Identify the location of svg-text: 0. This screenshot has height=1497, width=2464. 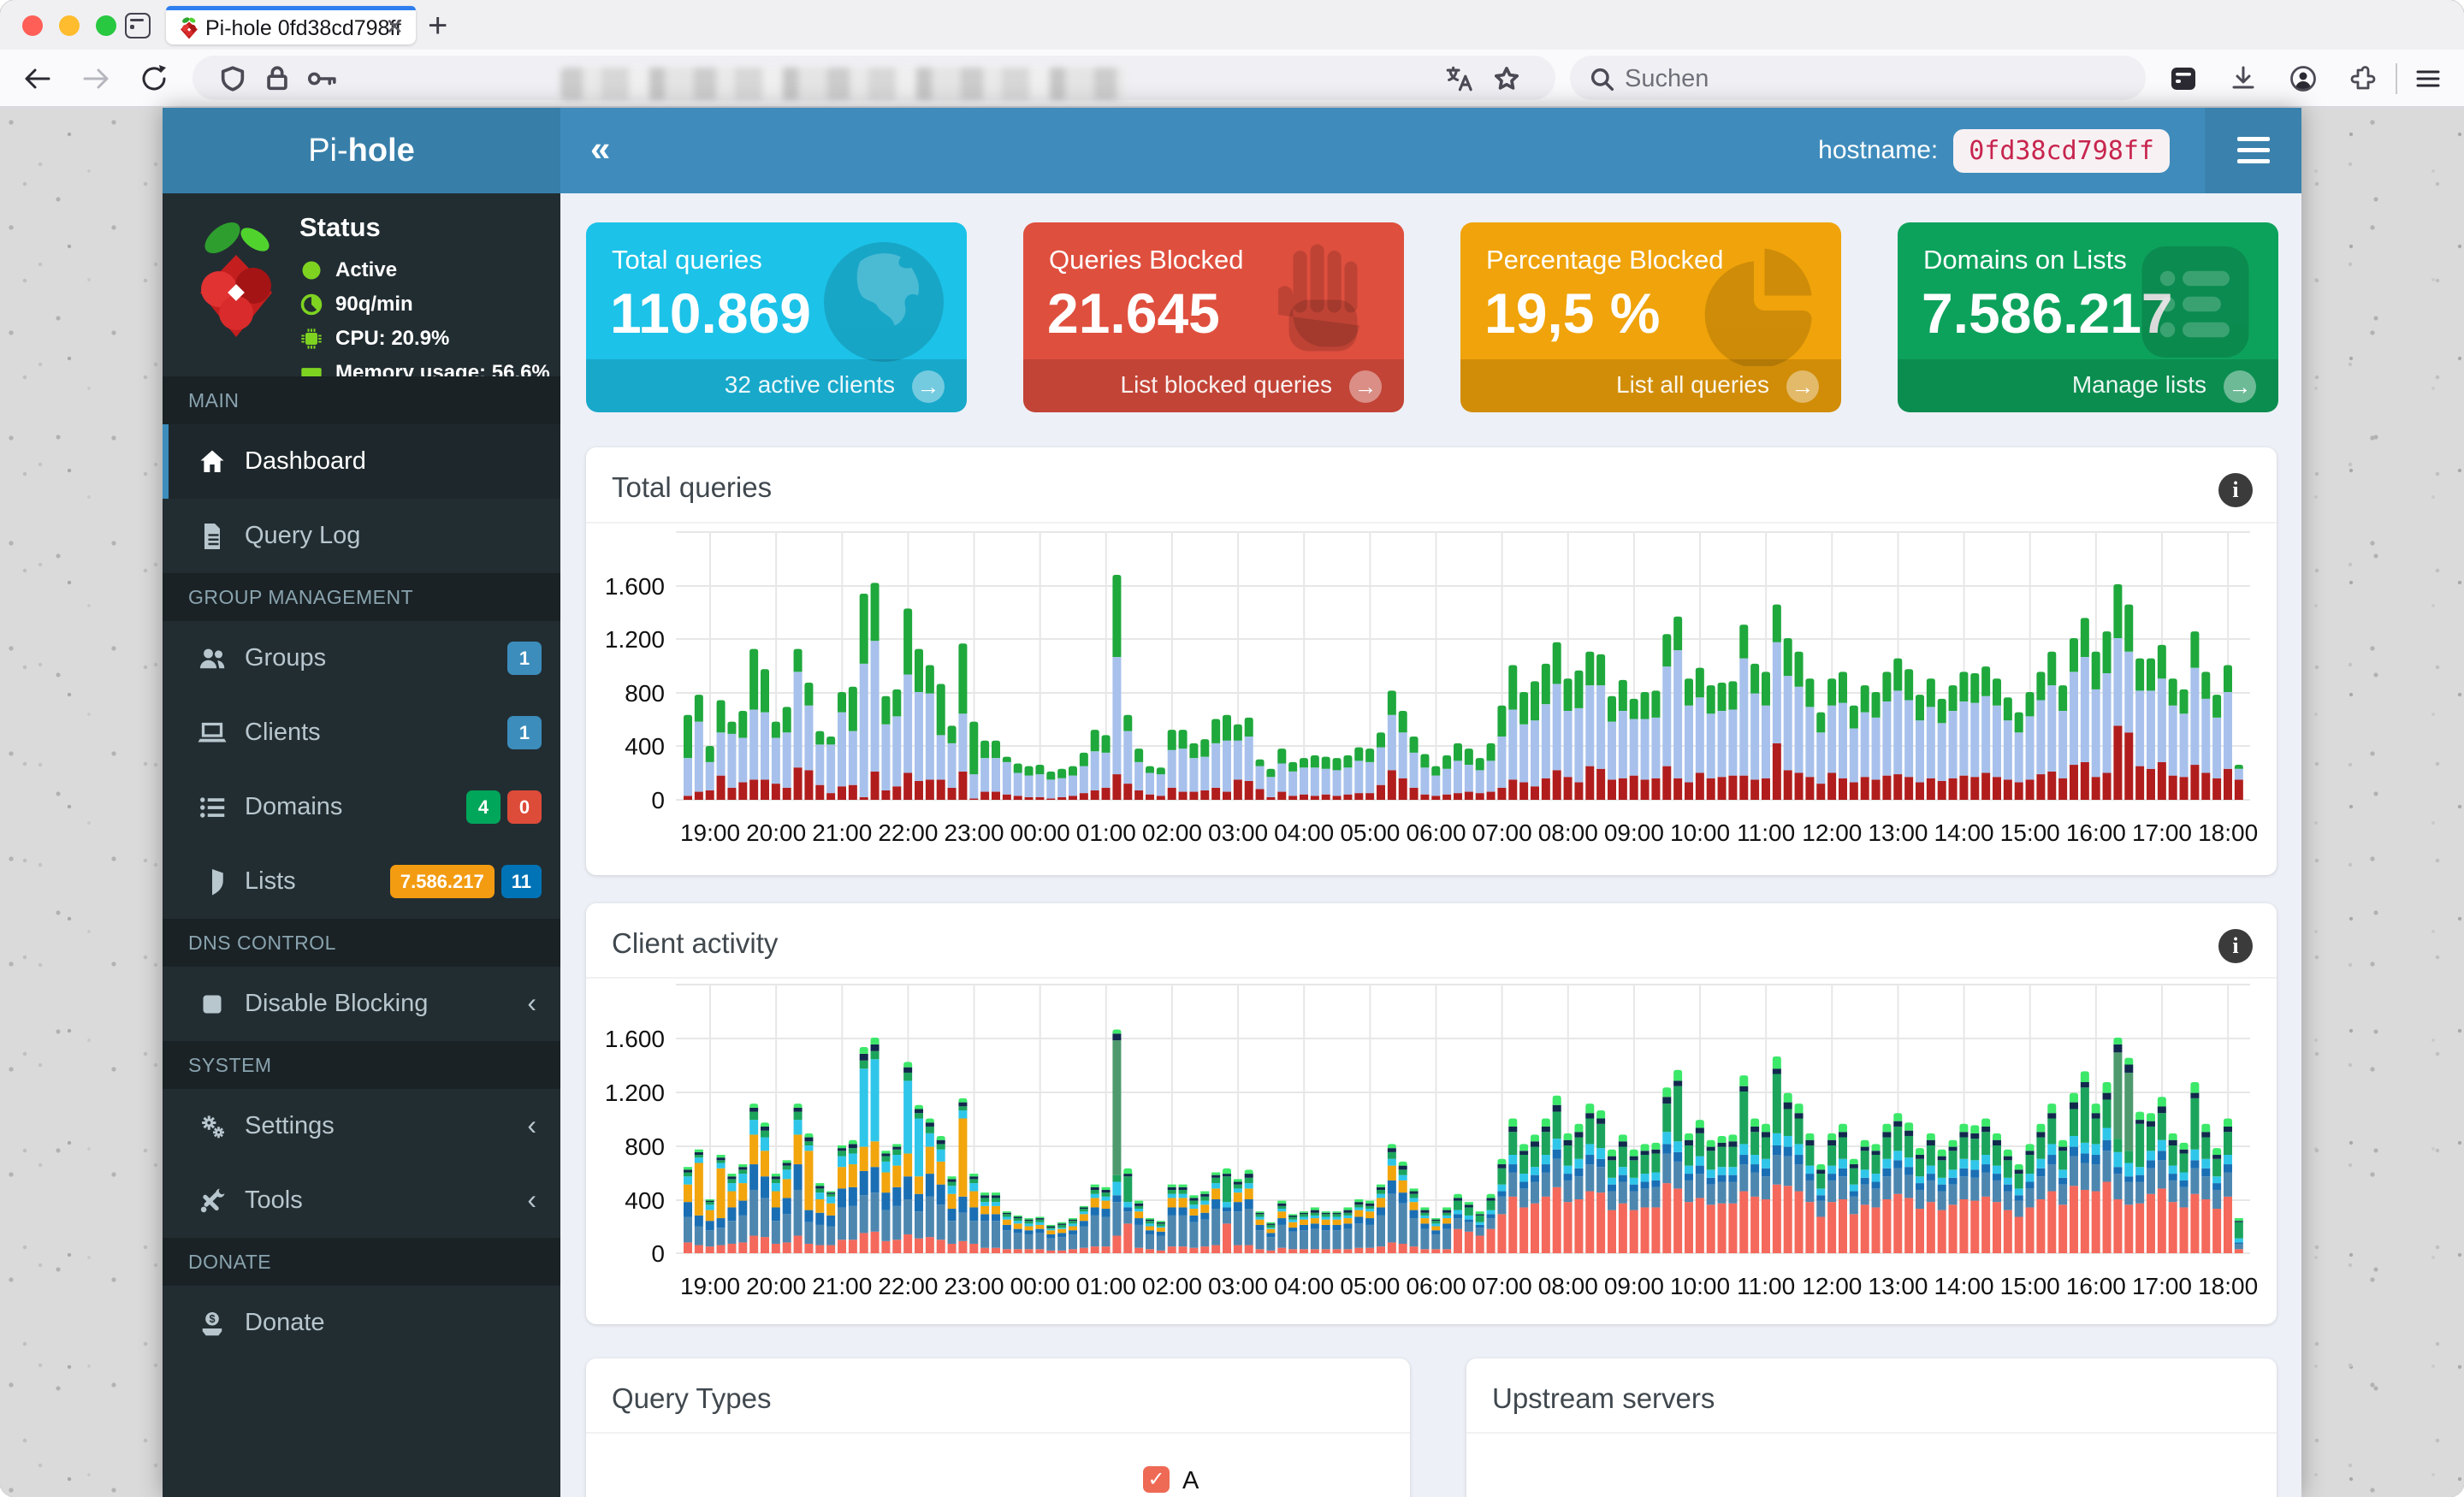
(658, 1253).